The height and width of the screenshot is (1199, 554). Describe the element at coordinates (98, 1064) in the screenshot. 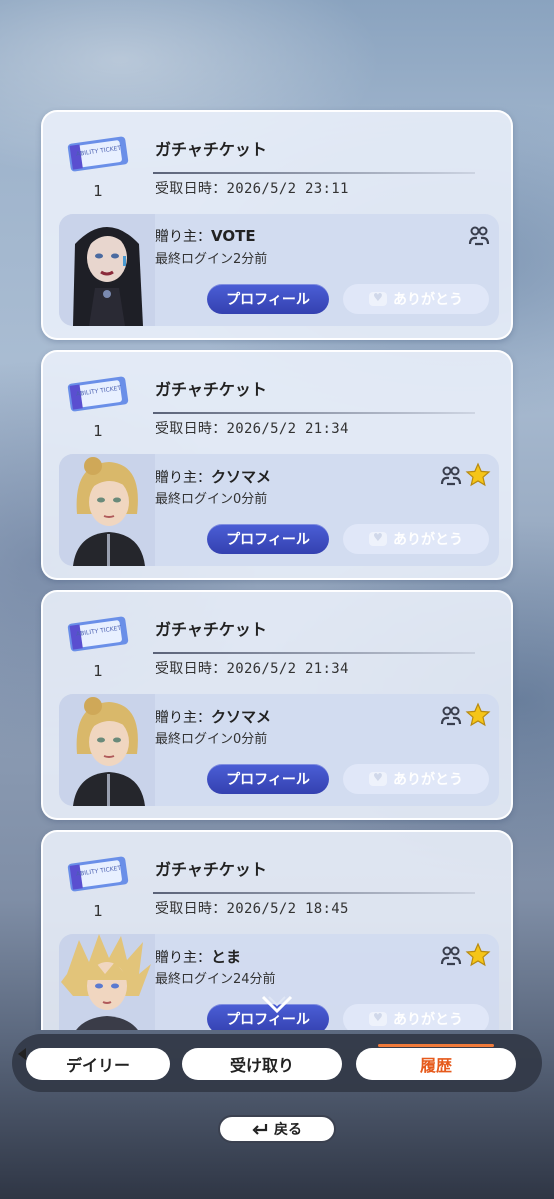

I see `tab-daily: デイリー` at that location.